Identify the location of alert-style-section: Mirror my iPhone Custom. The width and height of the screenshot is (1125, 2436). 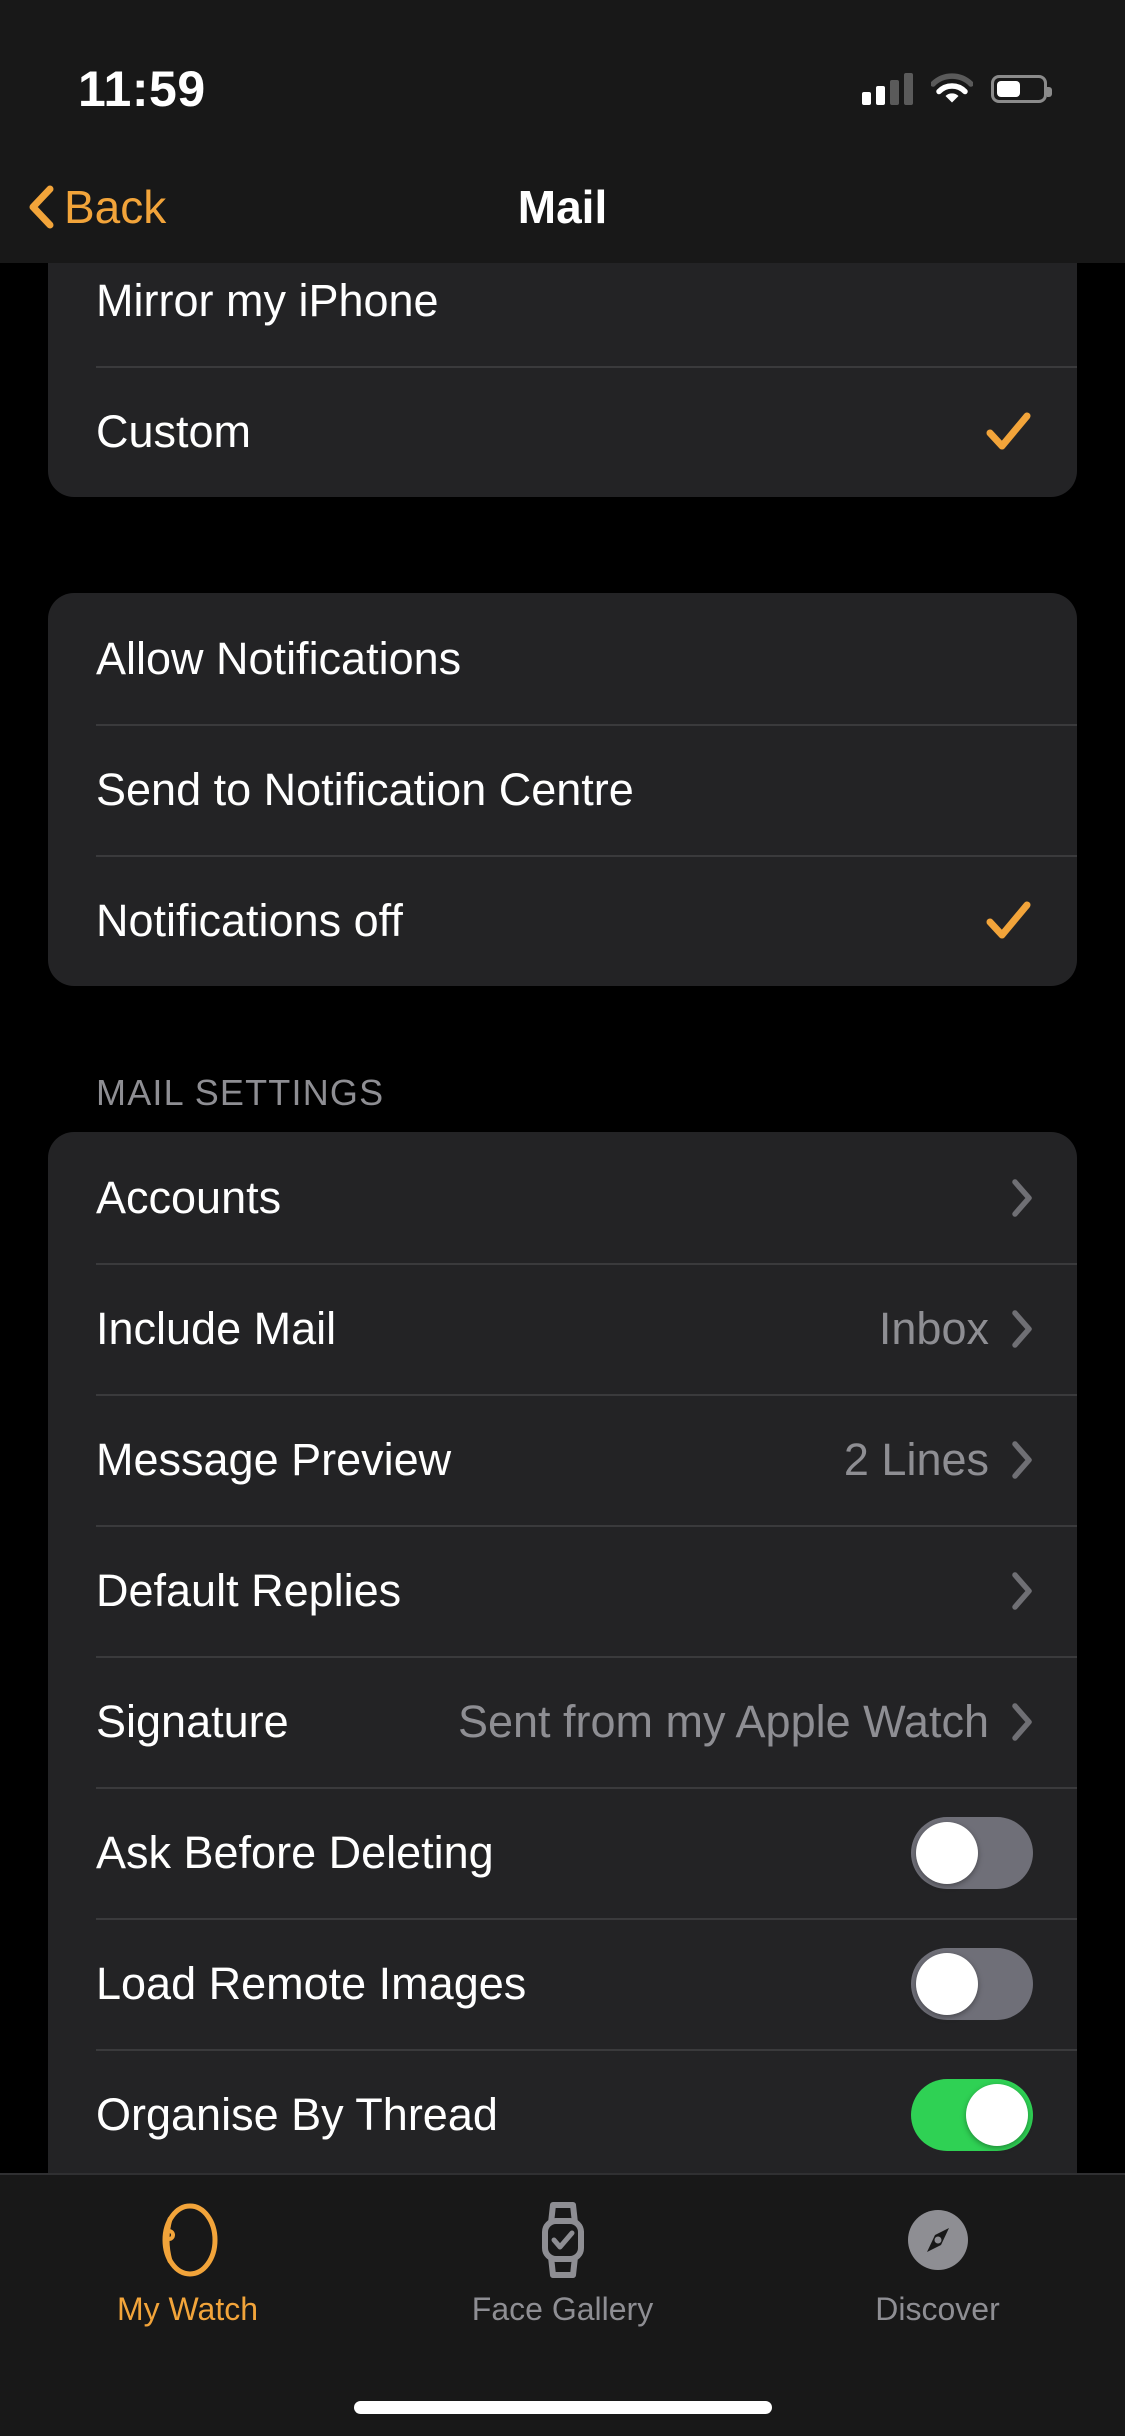
(562, 380).